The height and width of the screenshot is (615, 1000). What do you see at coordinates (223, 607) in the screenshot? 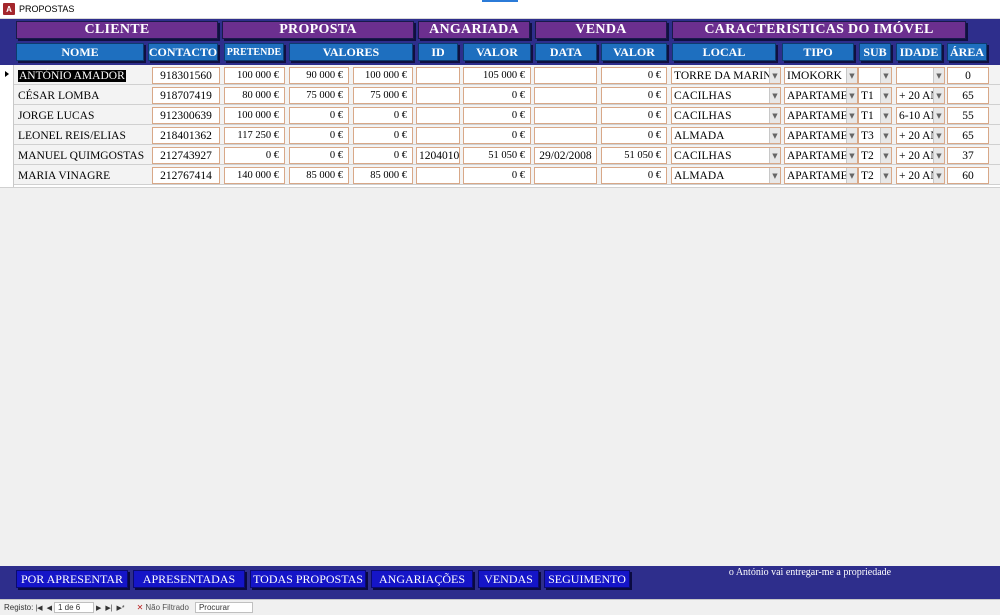
I see `search-input: Procurar` at bounding box center [223, 607].